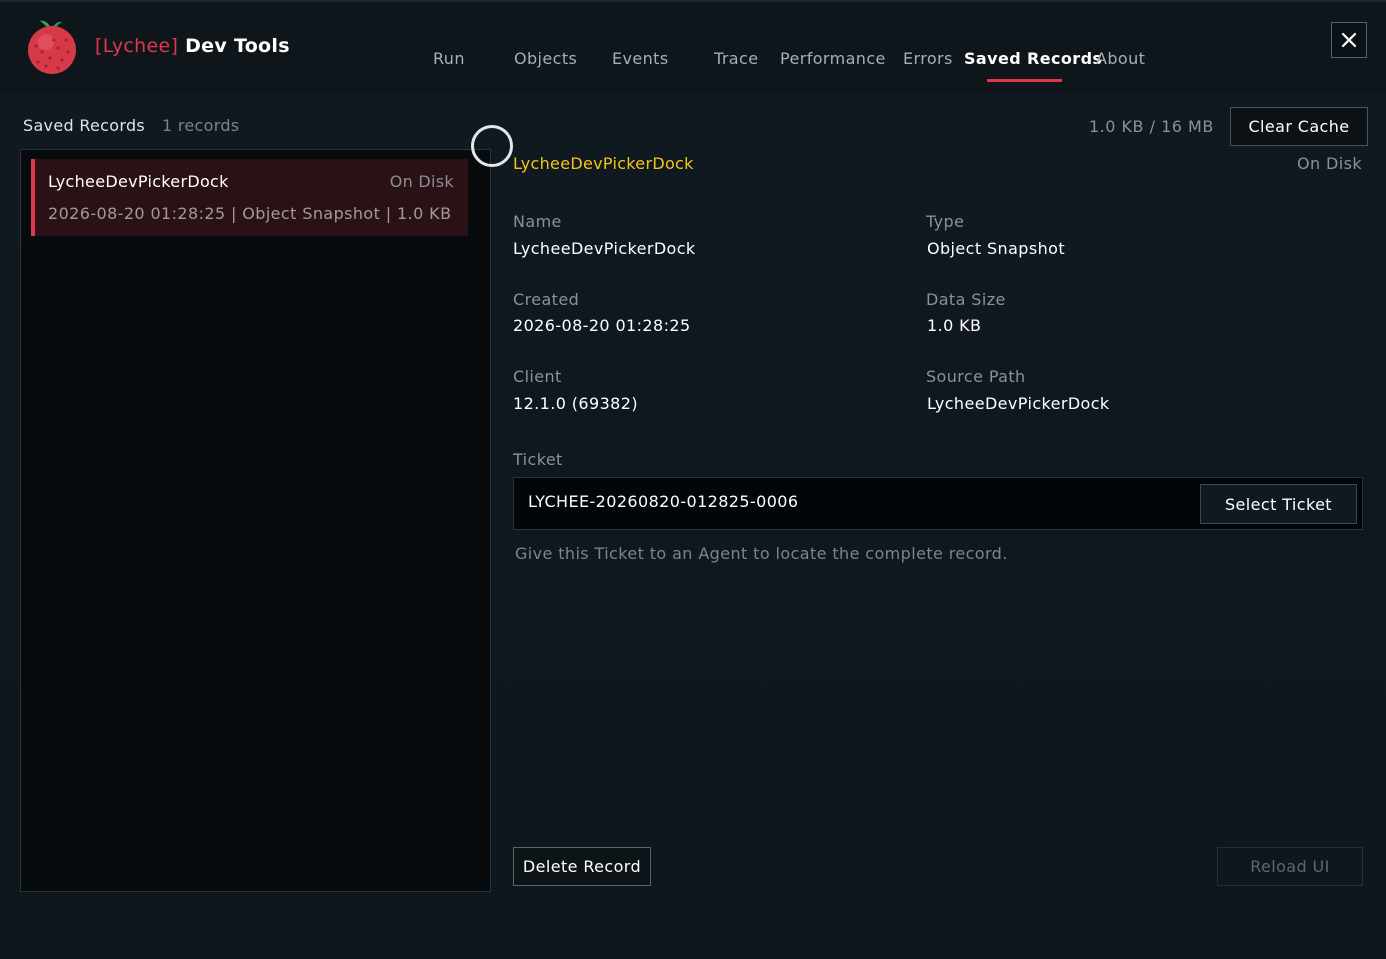 This screenshot has width=1386, height=959. I want to click on reload-ui-button: Reload UI, so click(1290, 866).